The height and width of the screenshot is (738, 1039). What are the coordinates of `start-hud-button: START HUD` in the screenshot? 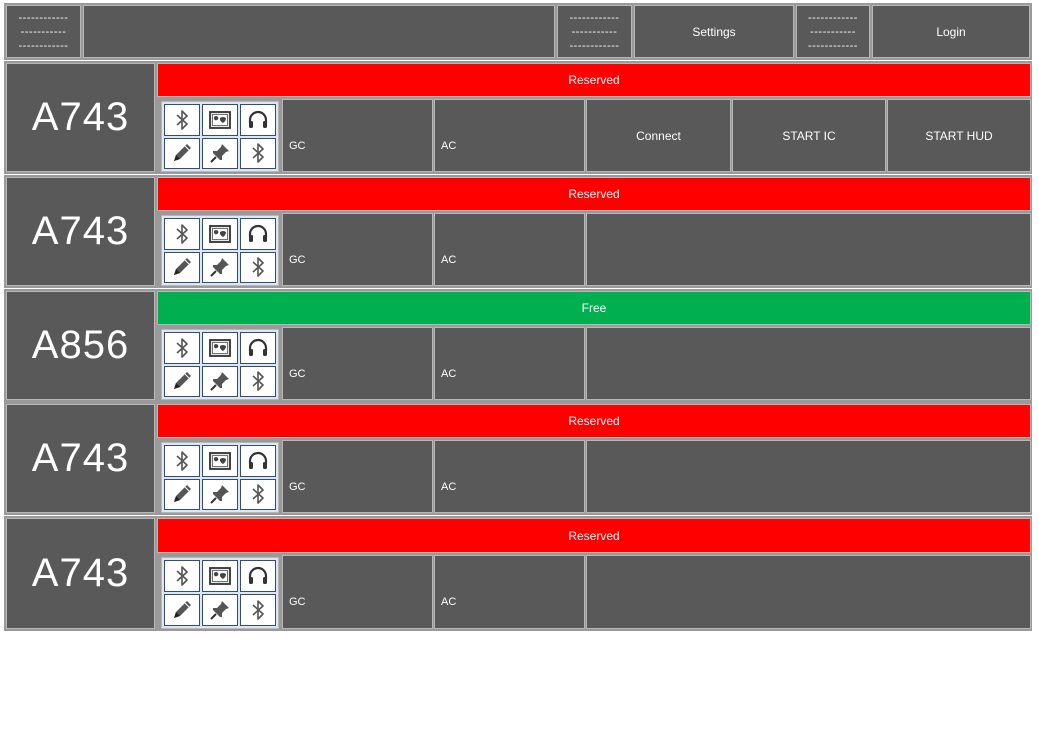 It's located at (959, 135).